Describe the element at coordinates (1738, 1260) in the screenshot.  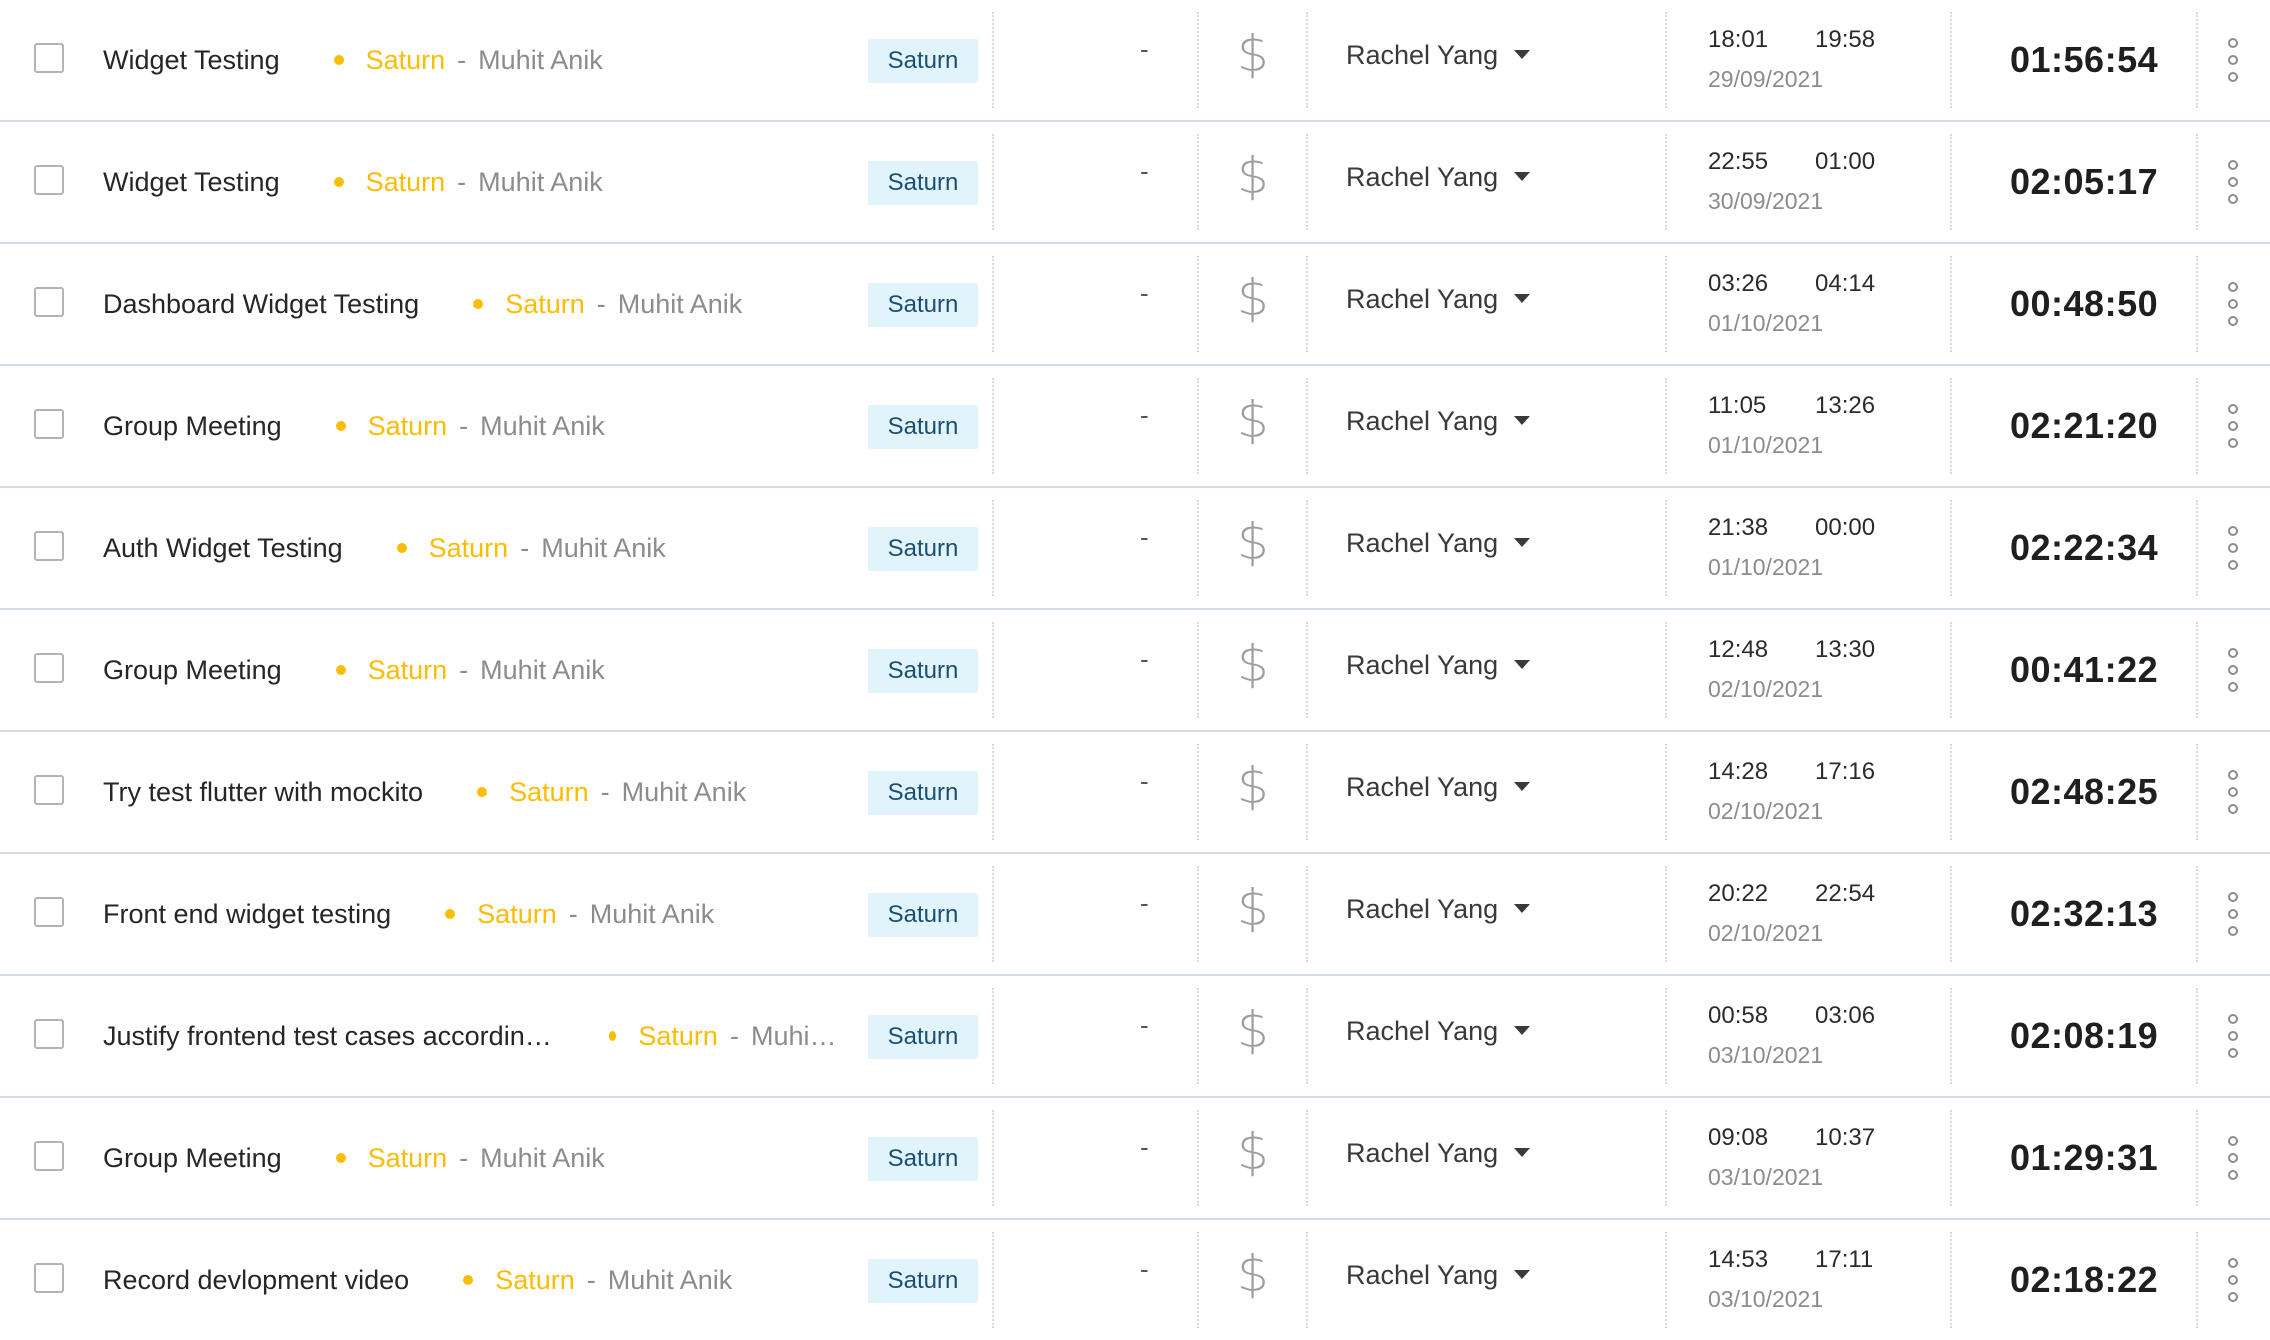
I see `start-time: 14:53` at that location.